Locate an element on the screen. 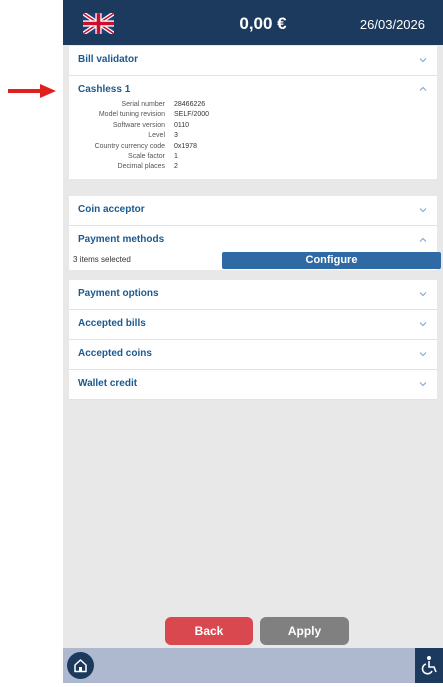 This screenshot has height=687, width=443. section-accepted-bills: Accepted bills is located at coordinates (253, 325).